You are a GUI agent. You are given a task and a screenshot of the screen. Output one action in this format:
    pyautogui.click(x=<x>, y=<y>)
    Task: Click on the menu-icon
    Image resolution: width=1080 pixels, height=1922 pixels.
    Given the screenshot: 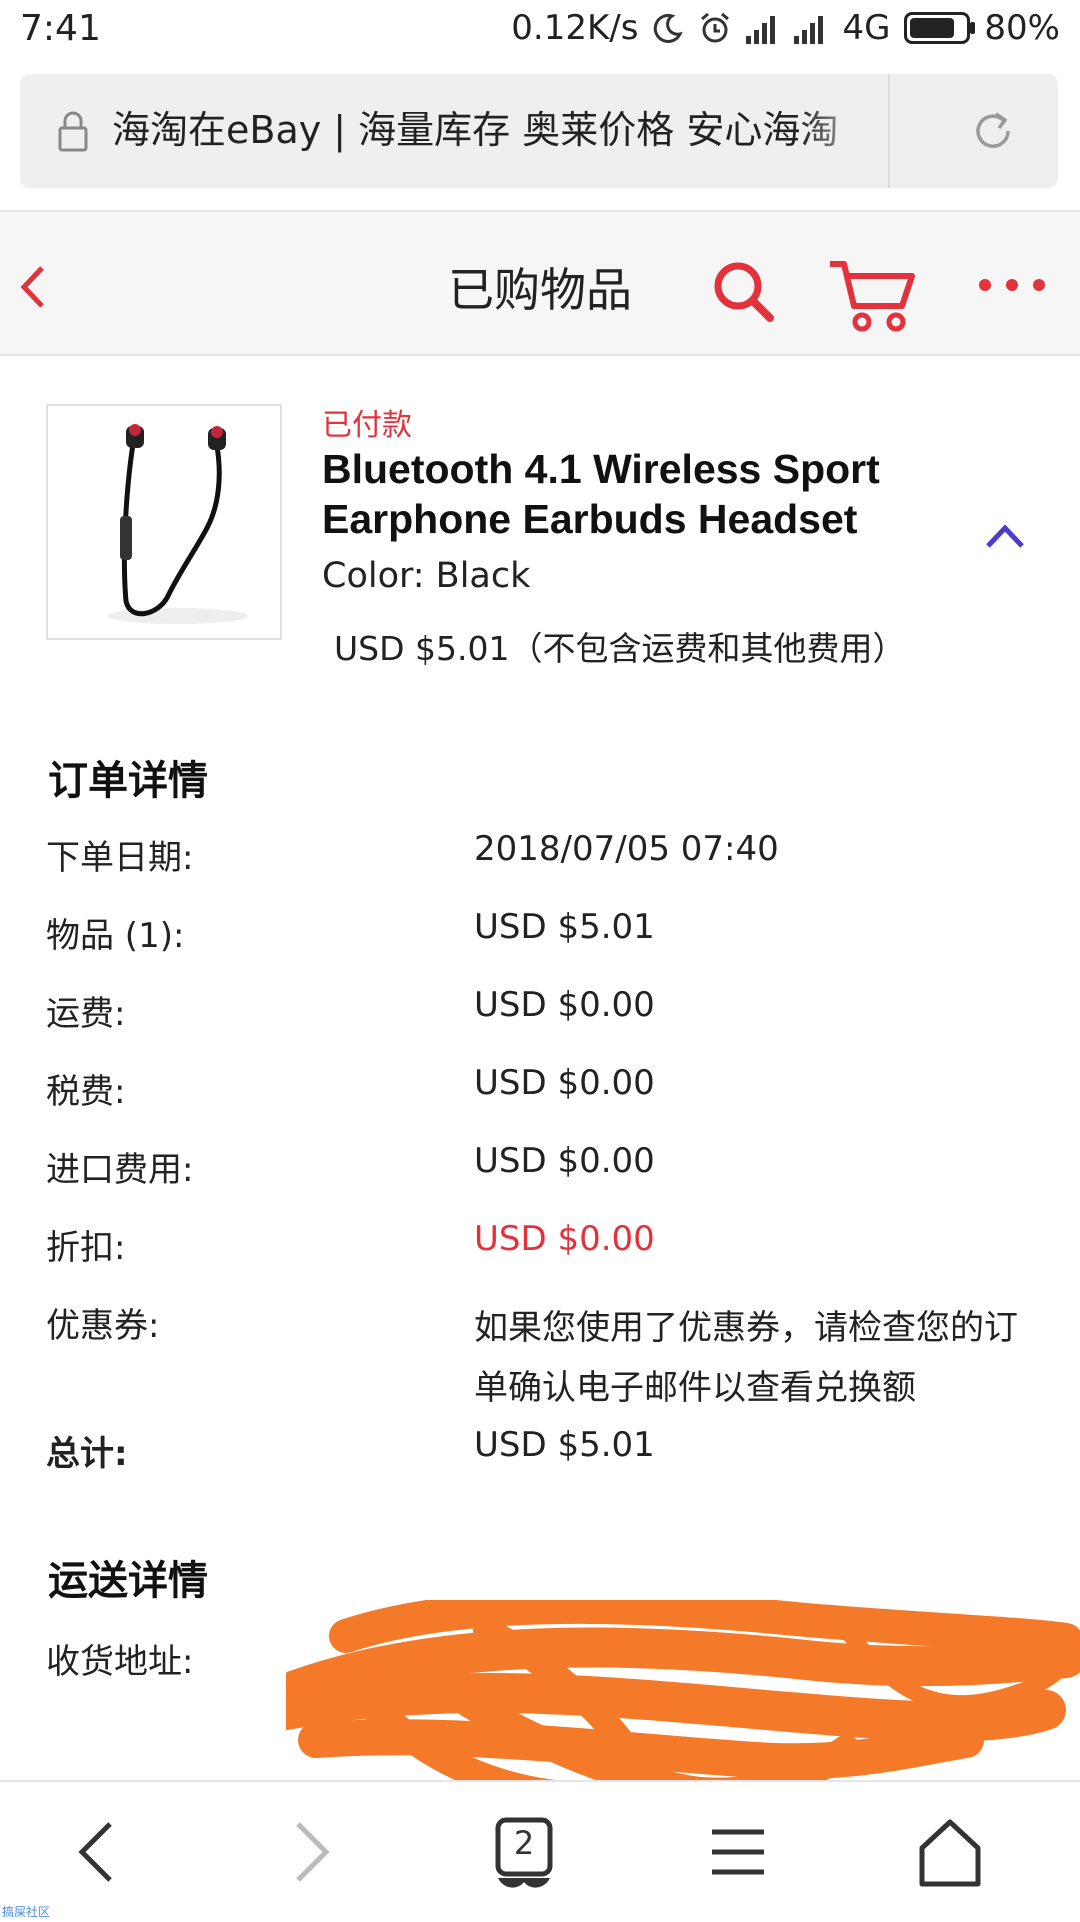 What is the action you would take?
    pyautogui.click(x=738, y=1852)
    